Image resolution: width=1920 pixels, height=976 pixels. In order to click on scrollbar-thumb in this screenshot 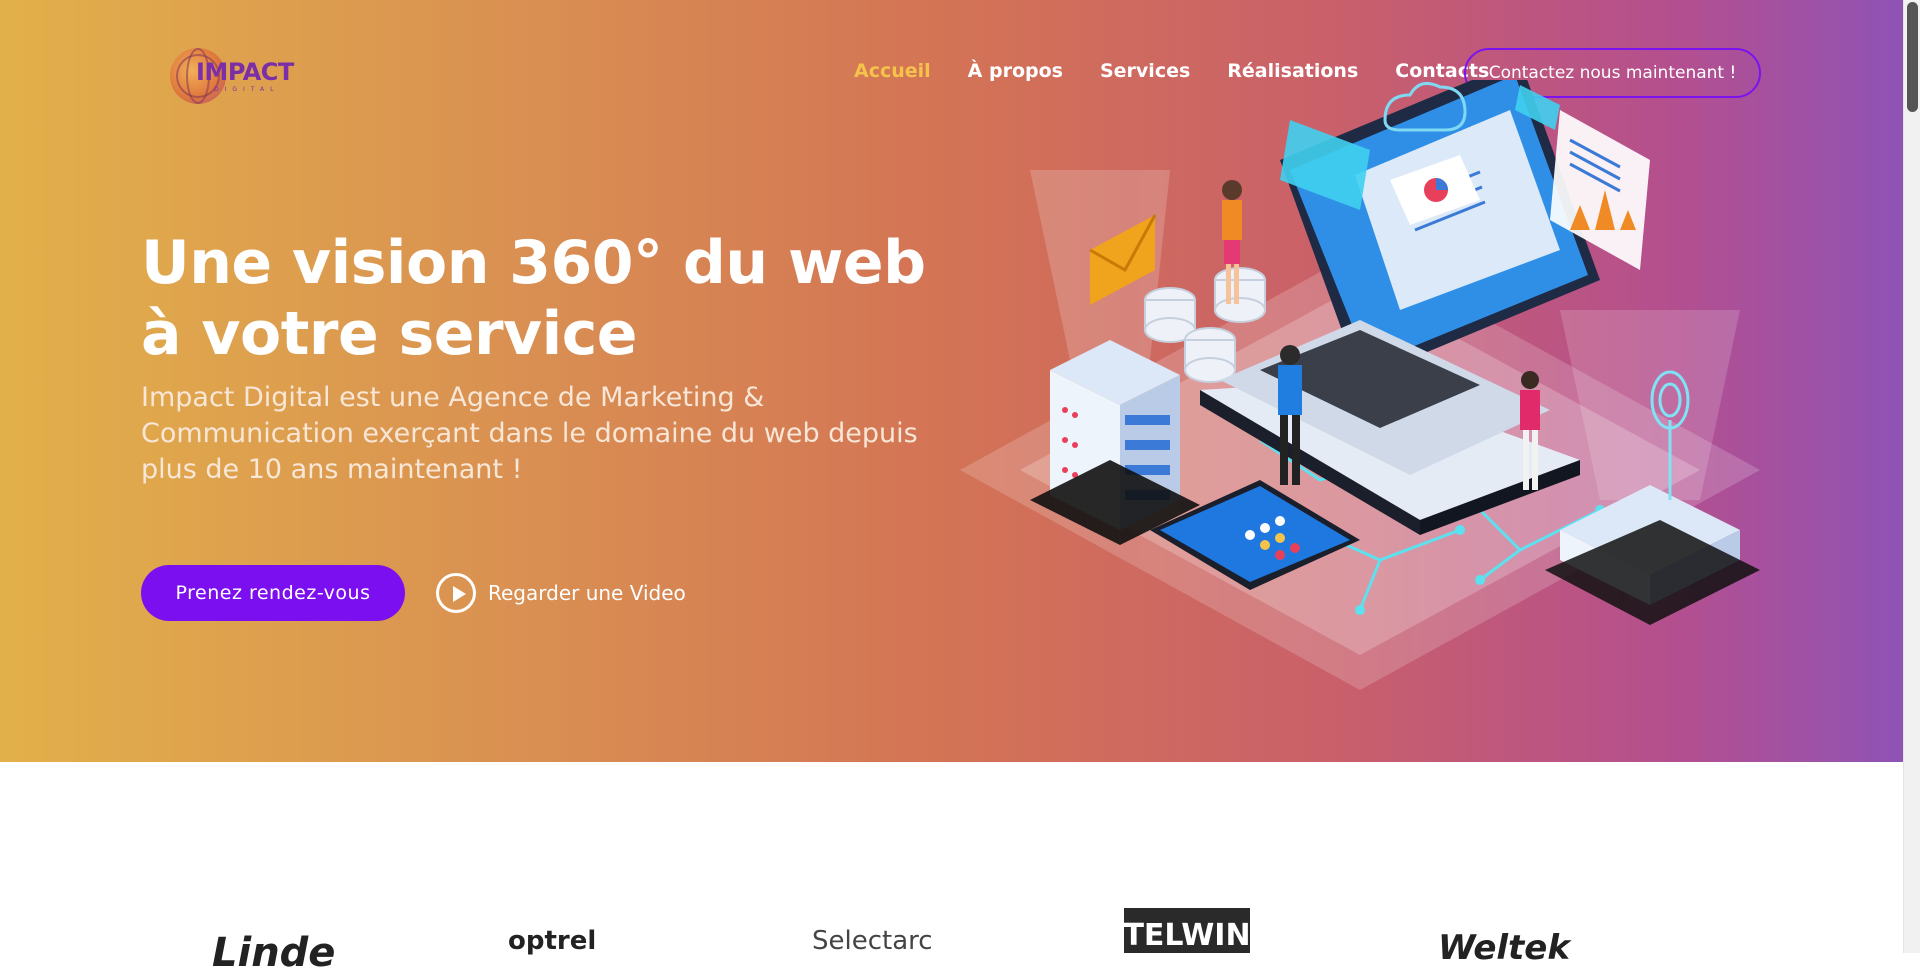, I will do `click(1912, 57)`.